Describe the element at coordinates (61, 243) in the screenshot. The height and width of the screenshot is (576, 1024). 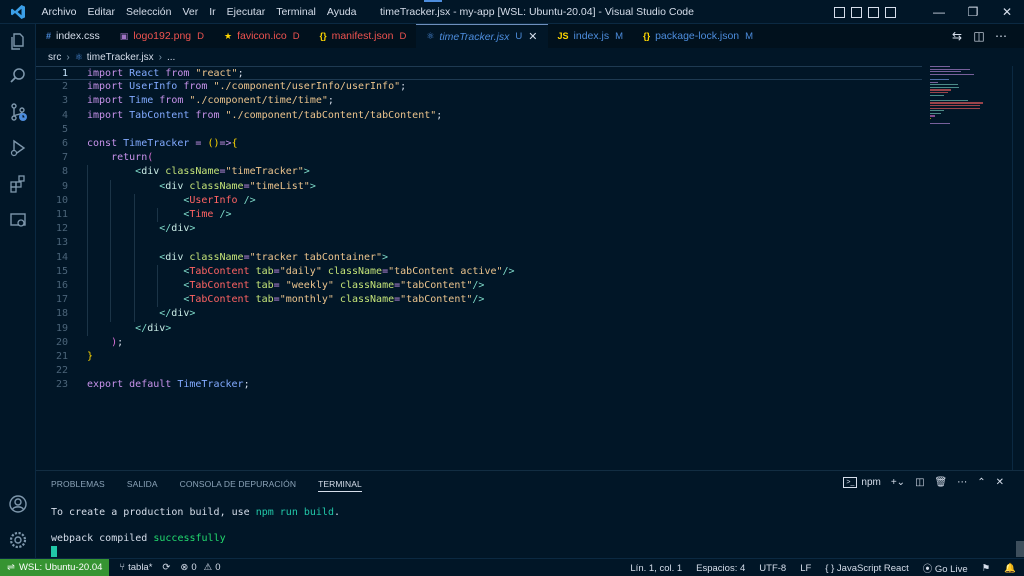
I see `line-number: 13` at that location.